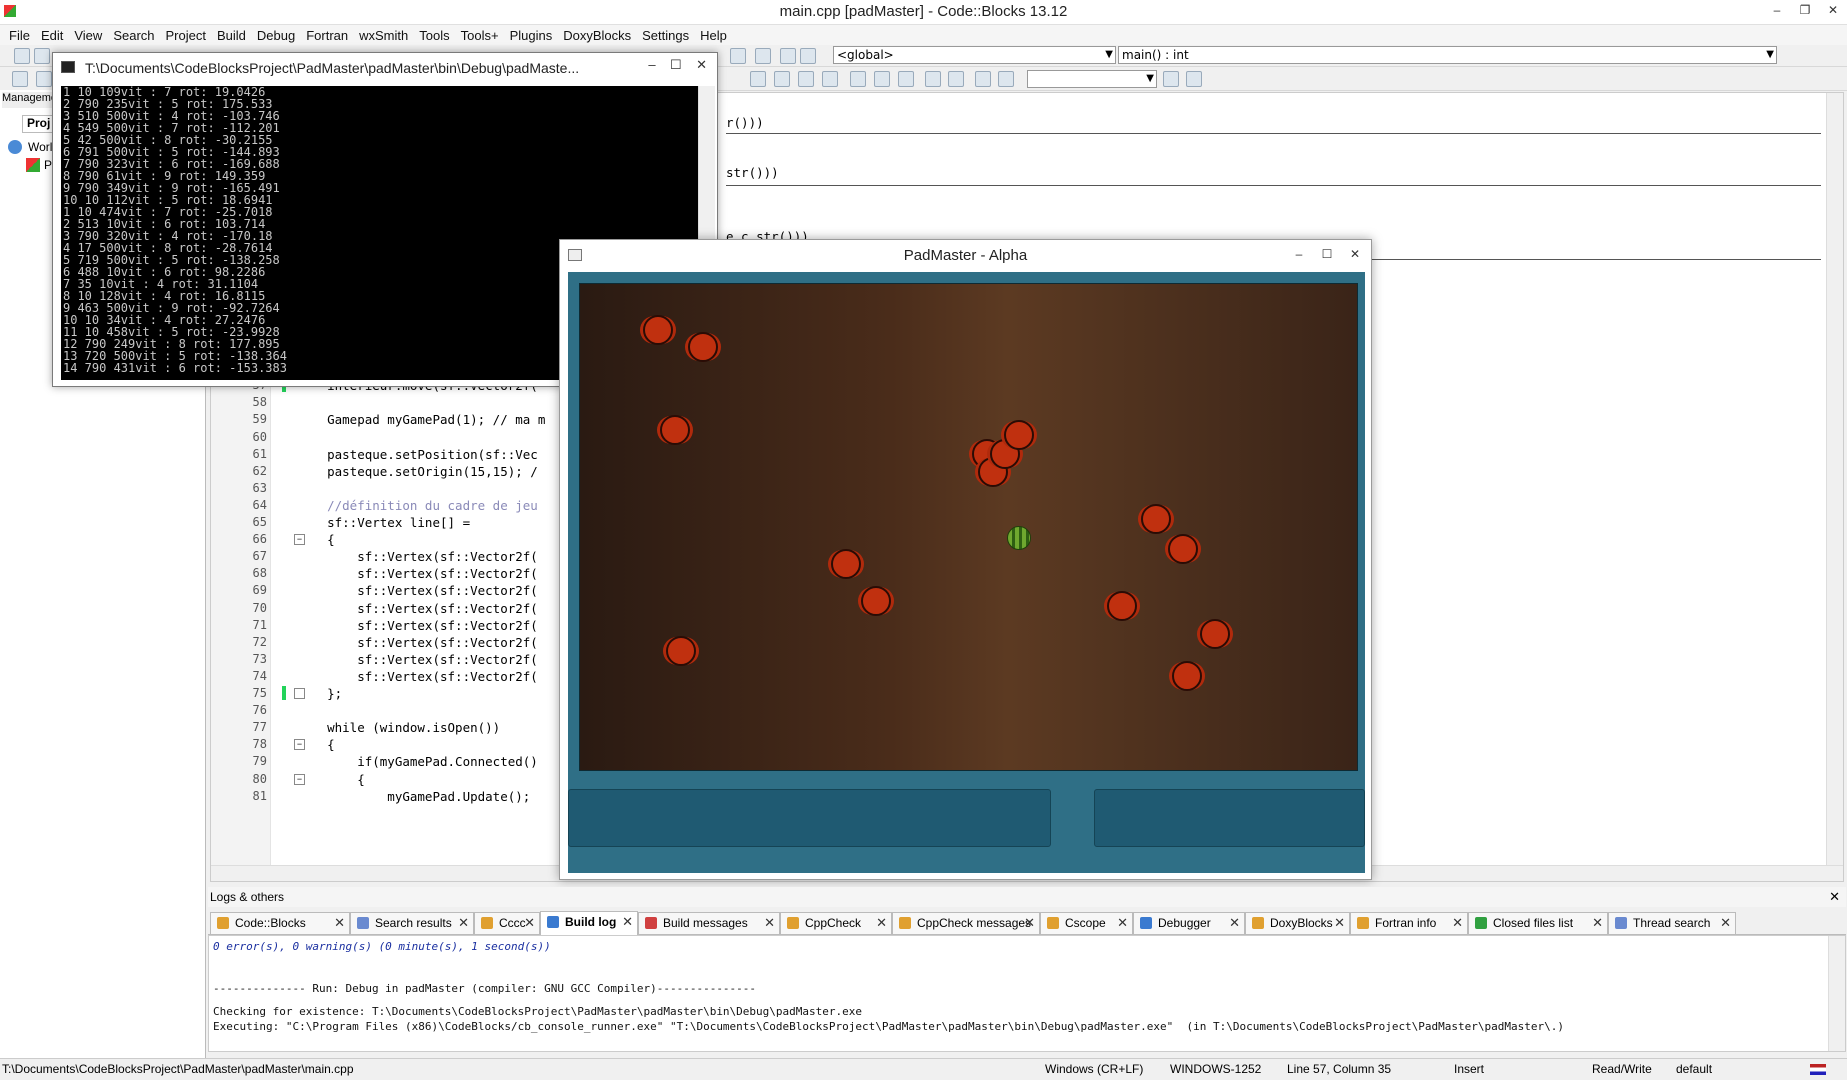  What do you see at coordinates (398, 727) in the screenshot?
I see `code-line: while (window.isOpen())` at bounding box center [398, 727].